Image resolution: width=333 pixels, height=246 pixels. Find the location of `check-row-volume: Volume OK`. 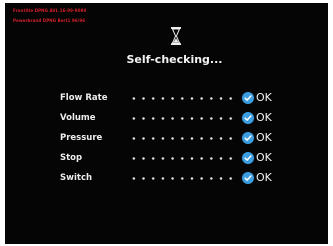

check-row-volume: Volume OK is located at coordinates (166, 119).